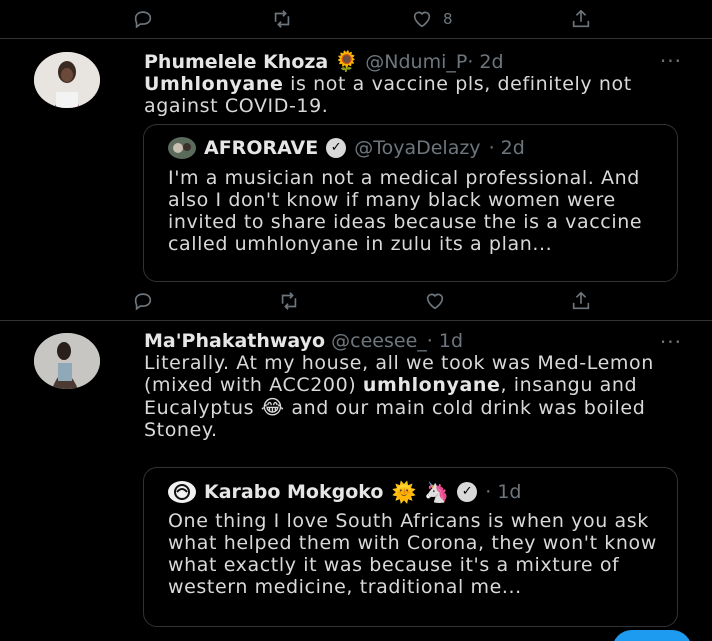 This screenshot has height=641, width=712. Describe the element at coordinates (506, 148) in the screenshot. I see `quote-timestamp: · 2d` at that location.